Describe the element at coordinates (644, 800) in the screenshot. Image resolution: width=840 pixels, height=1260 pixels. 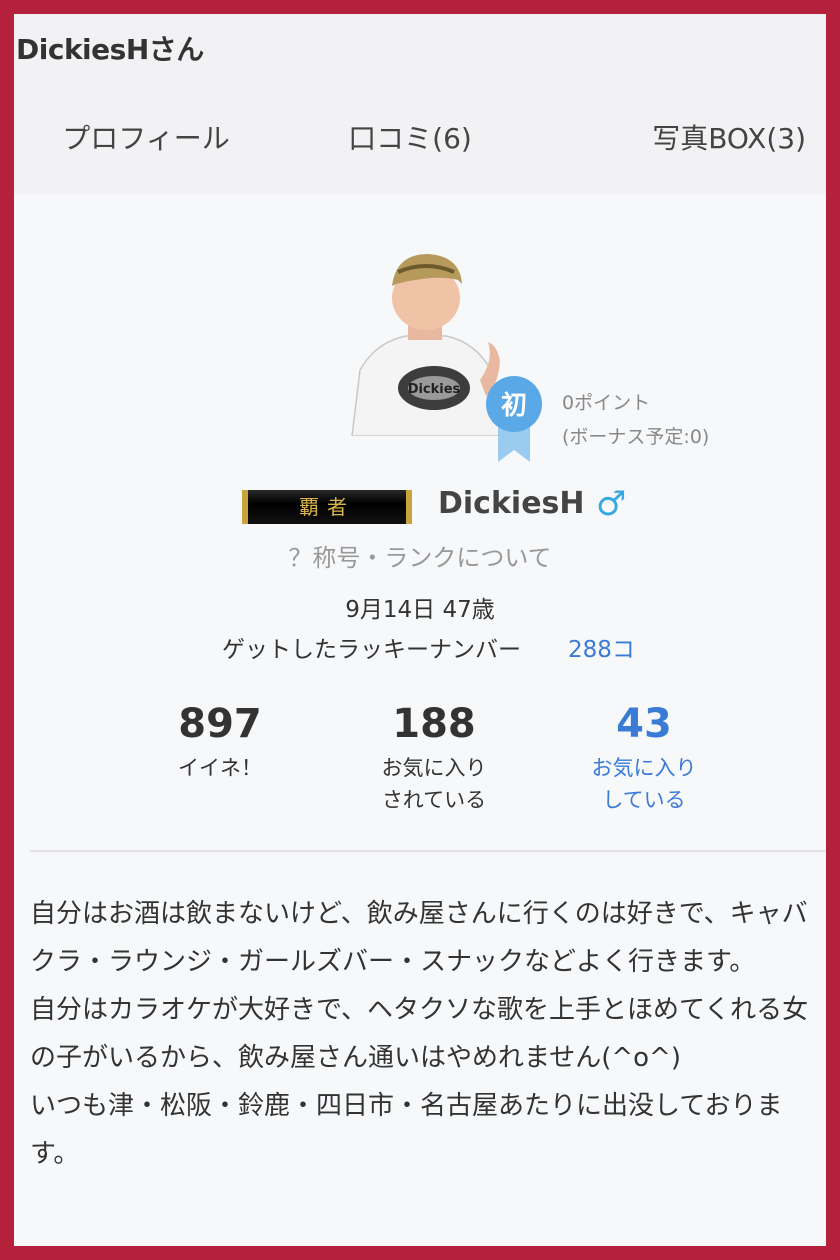
I see `favoriting-label-2: している` at that location.